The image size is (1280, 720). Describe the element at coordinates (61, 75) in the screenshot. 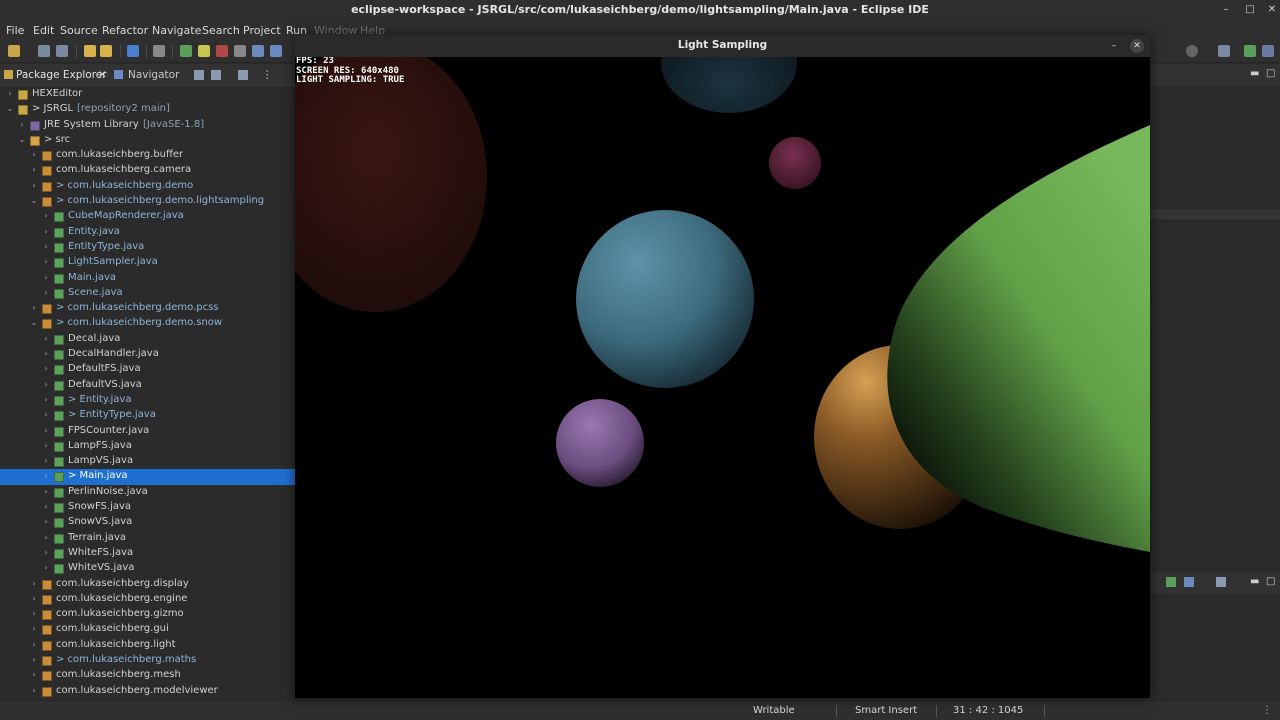

I see `tab-package-explorer: Package Explorer` at that location.